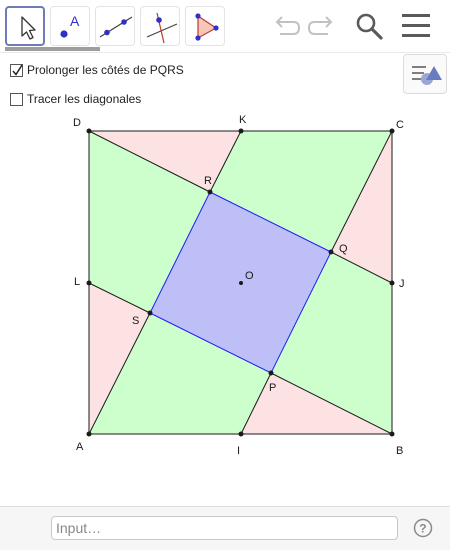 Image resolution: width=450 pixels, height=550 pixels. I want to click on point-q, so click(331, 252).